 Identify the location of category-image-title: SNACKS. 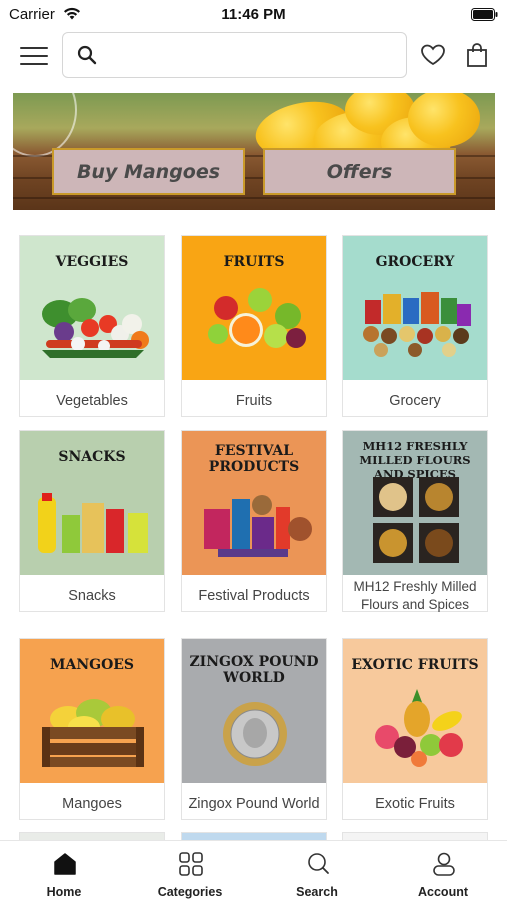
(92, 457).